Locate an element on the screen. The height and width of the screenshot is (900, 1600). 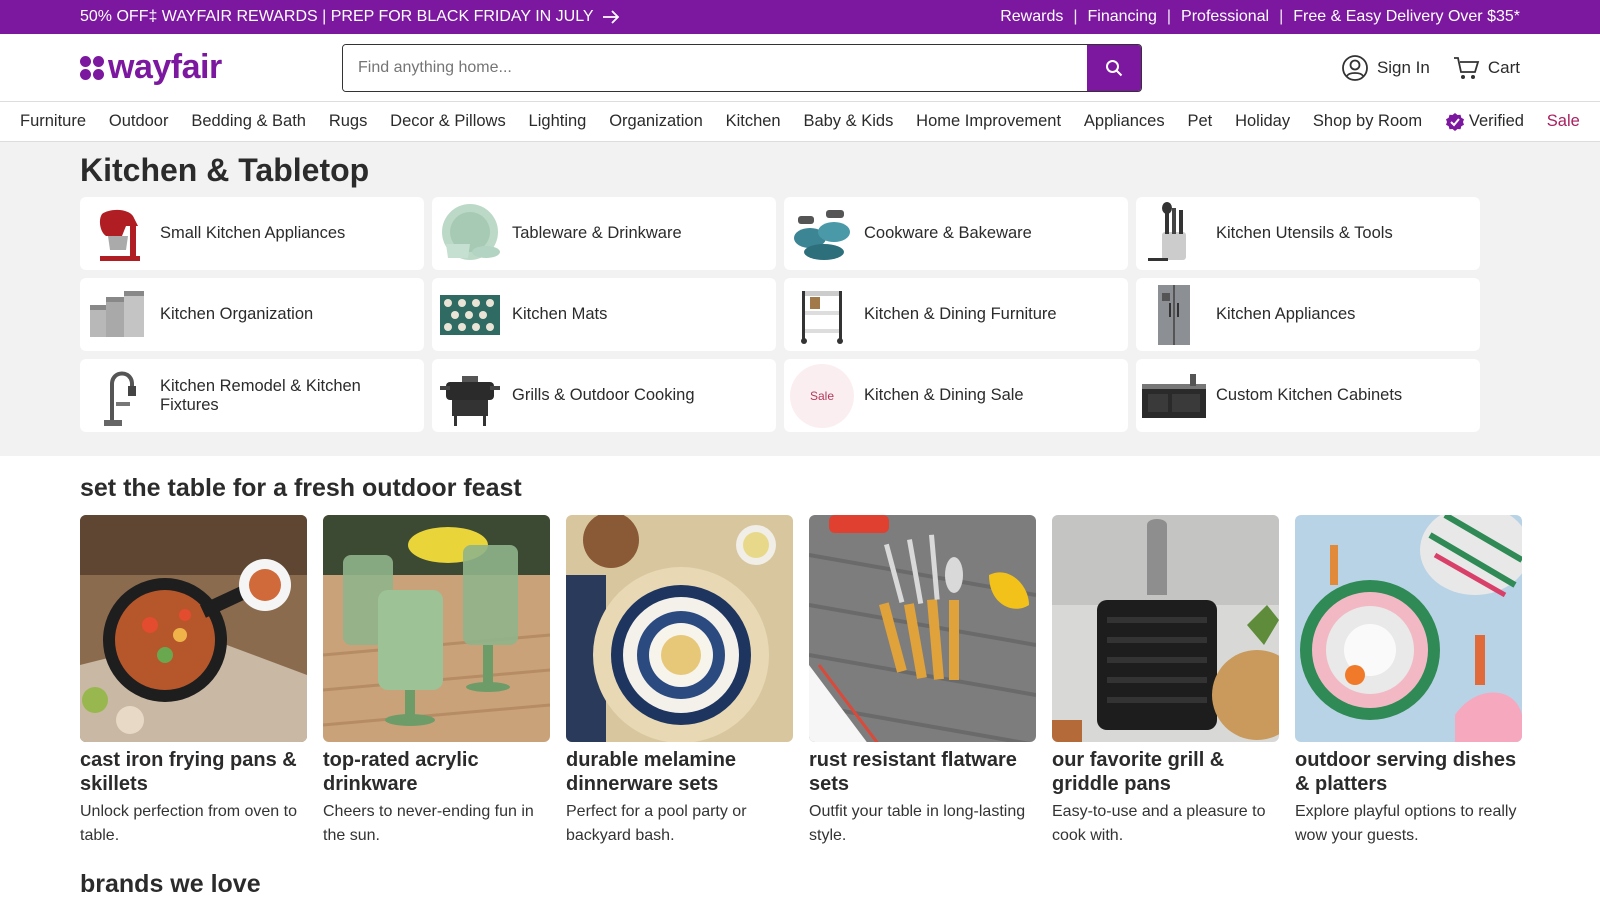
promo-delivery-link: Free & Easy Delivery Over $35* is located at coordinates (1406, 17).